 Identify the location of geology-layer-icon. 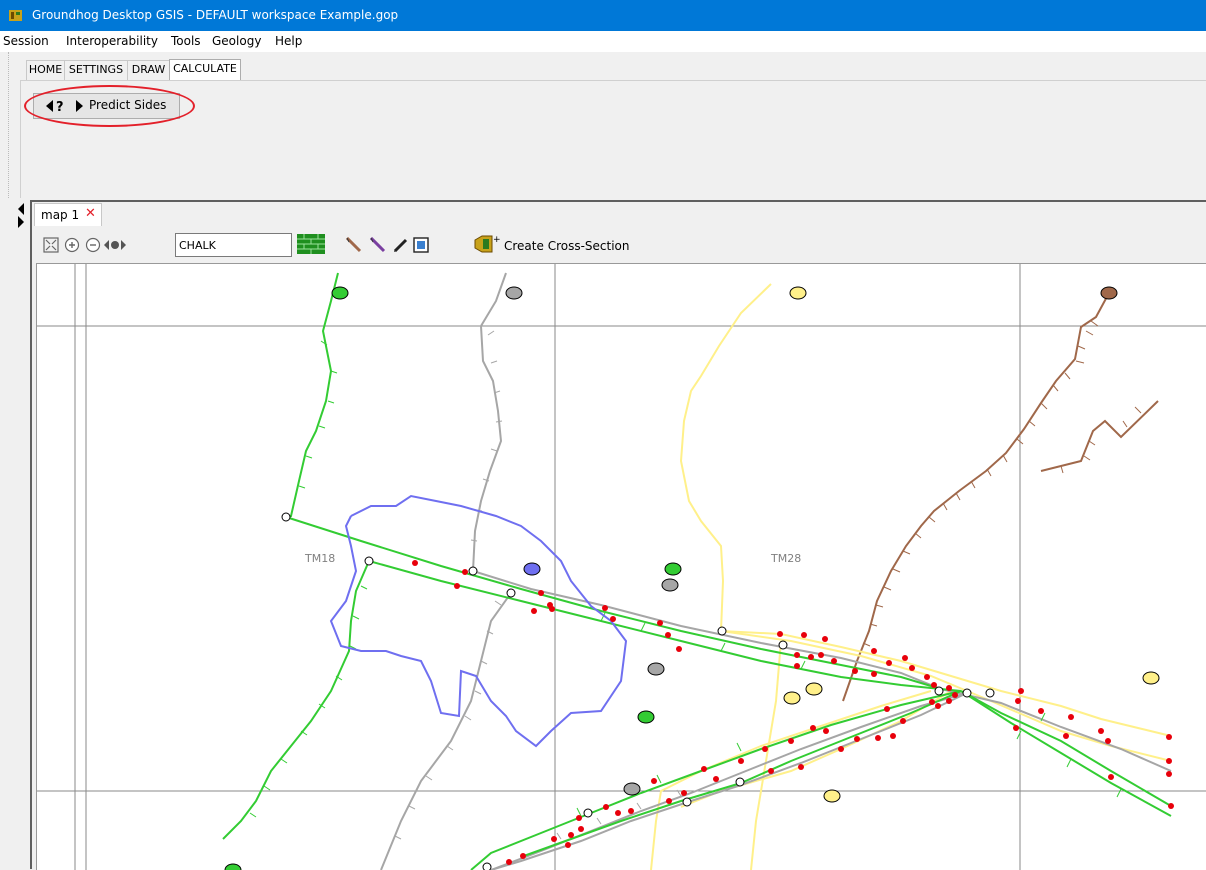
(311, 244).